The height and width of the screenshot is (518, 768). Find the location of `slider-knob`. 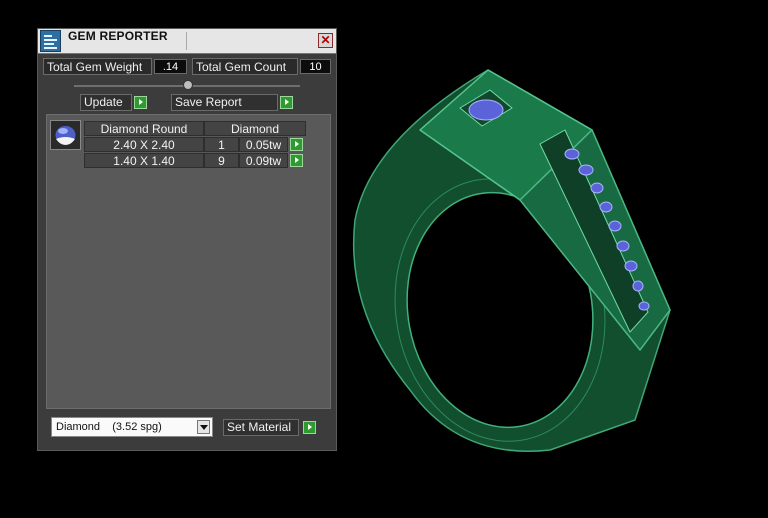

slider-knob is located at coordinates (188, 85).